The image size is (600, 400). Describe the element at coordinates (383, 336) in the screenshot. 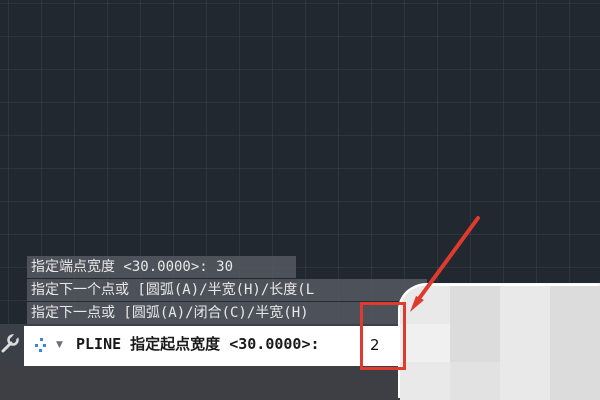

I see `highlight-box` at that location.